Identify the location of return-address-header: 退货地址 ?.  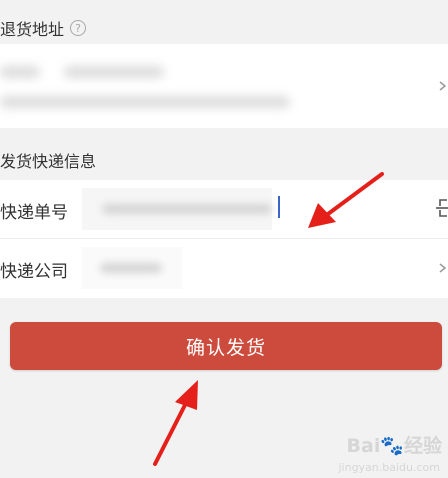
(43, 28).